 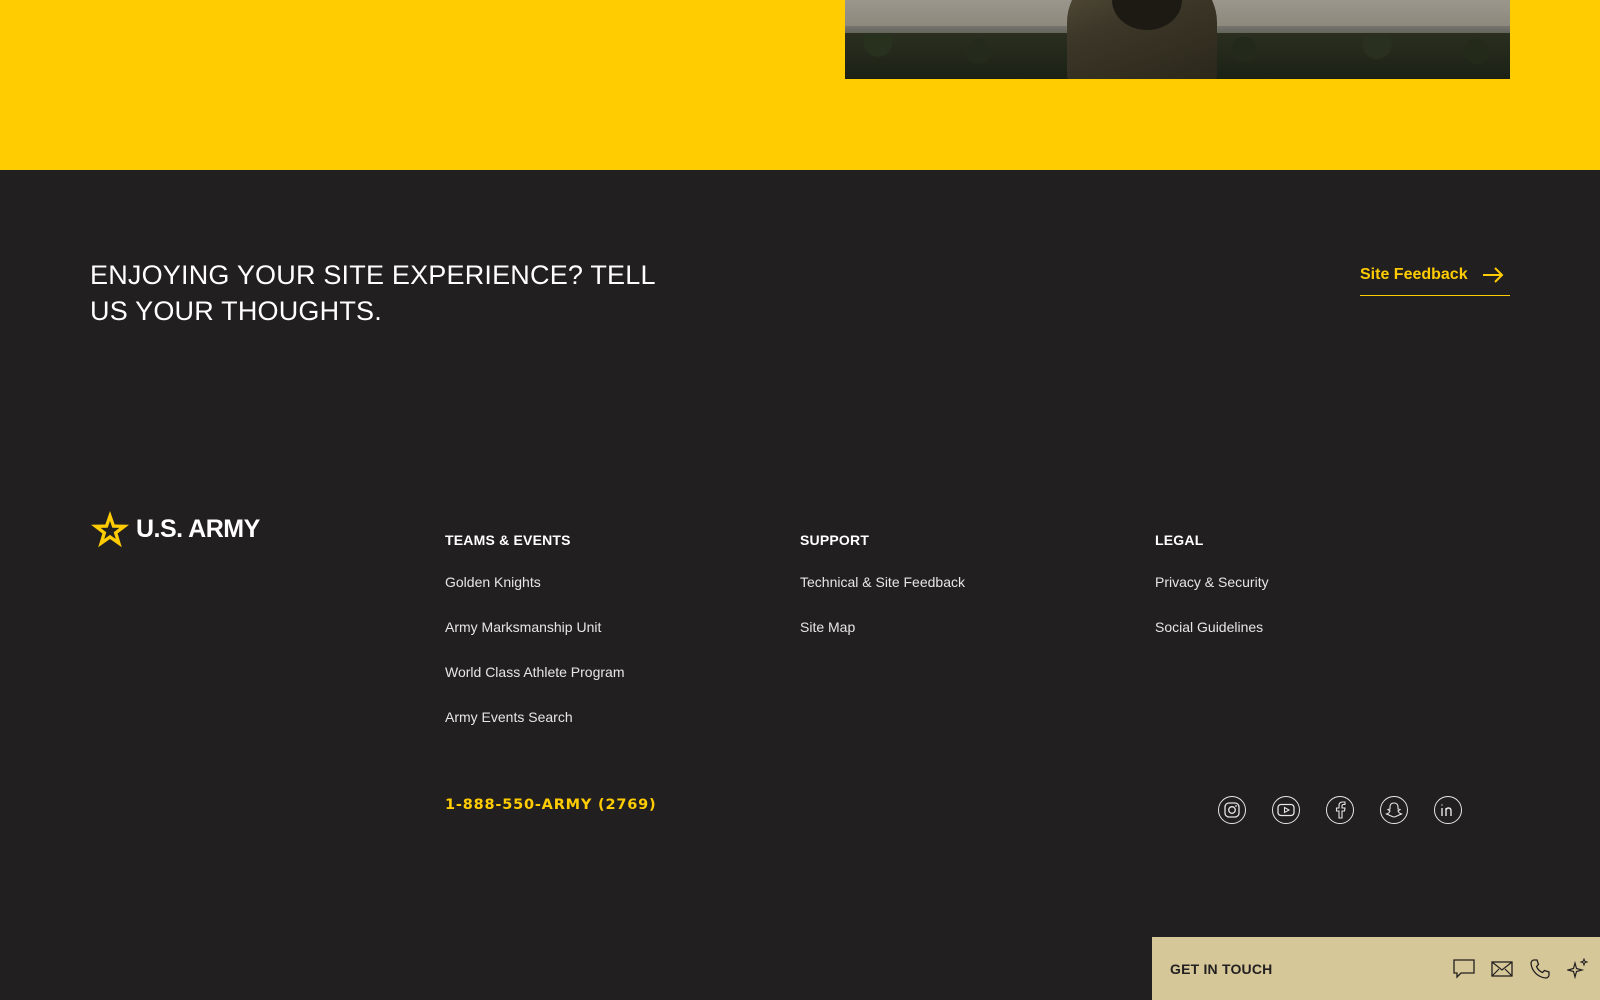 What do you see at coordinates (1221, 968) in the screenshot?
I see `get-in-touch-label: GET IN TOUCH` at bounding box center [1221, 968].